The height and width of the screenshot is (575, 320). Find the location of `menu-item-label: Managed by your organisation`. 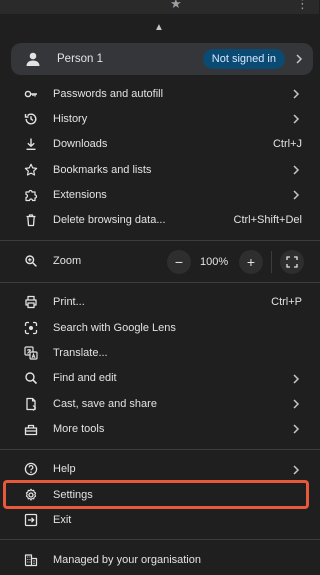

menu-item-label: Managed by your organisation is located at coordinates (127, 560).